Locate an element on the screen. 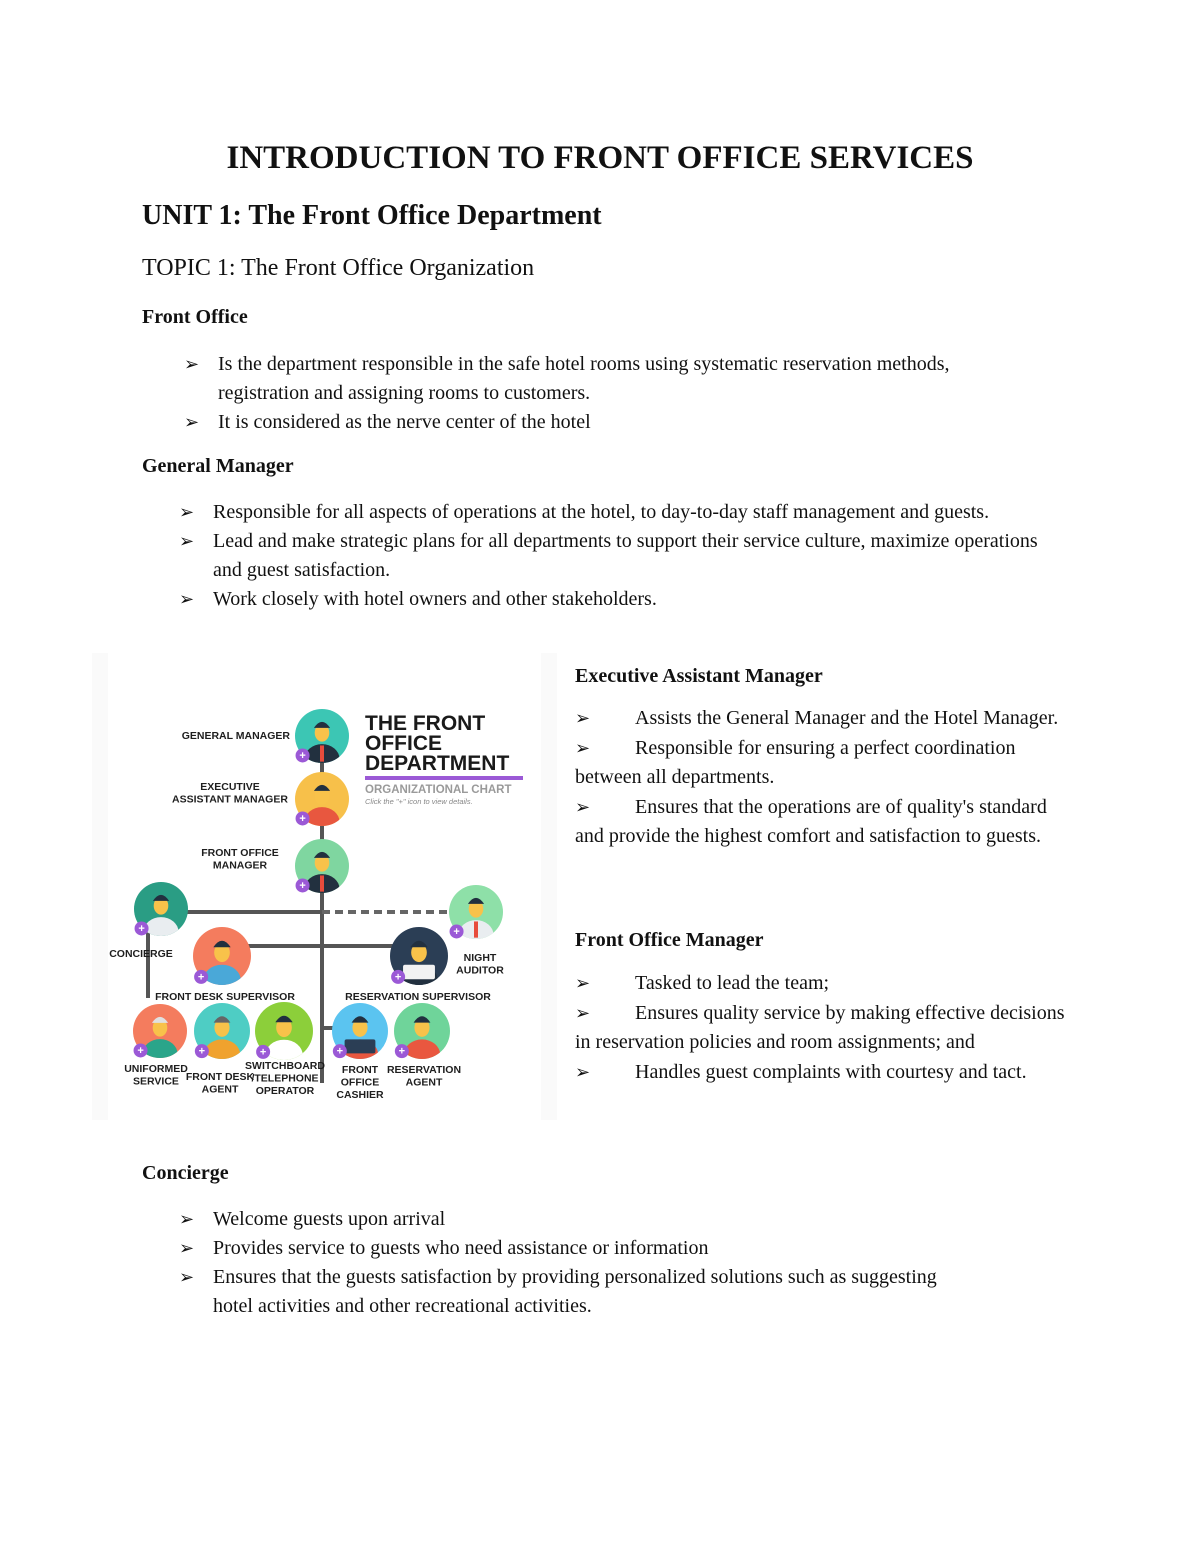 The image size is (1200, 1553). list-item: ➢ Tasked to lead the team; is located at coordinates (820, 984).